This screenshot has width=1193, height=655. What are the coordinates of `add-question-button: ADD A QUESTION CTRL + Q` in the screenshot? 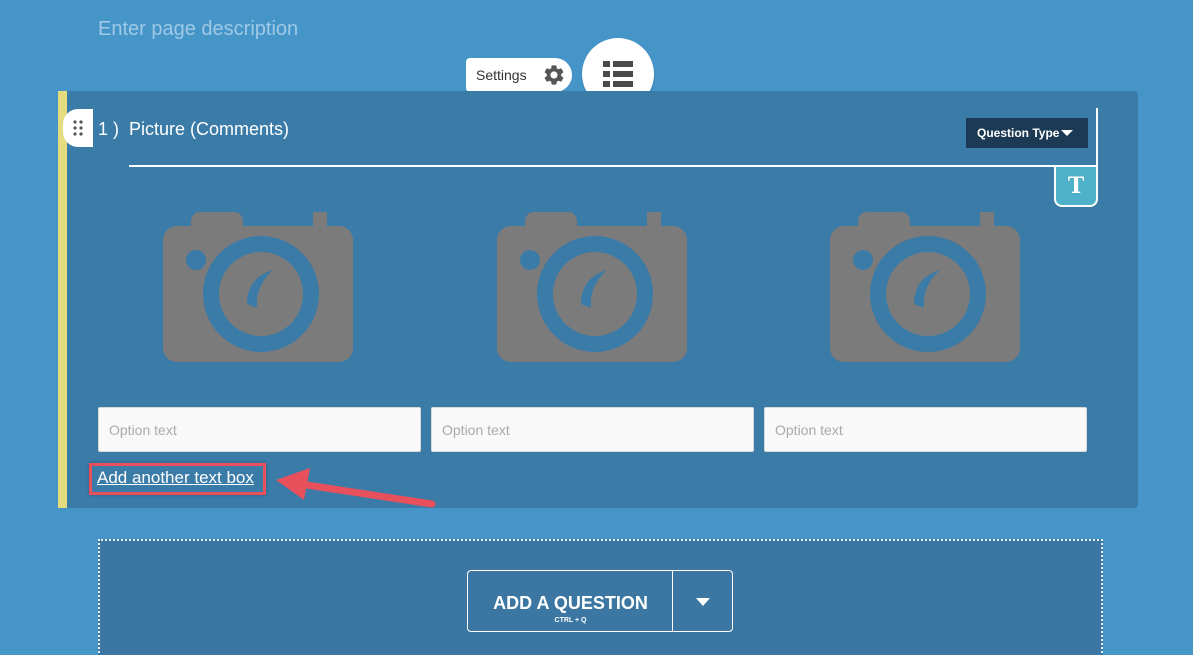 It's located at (570, 601).